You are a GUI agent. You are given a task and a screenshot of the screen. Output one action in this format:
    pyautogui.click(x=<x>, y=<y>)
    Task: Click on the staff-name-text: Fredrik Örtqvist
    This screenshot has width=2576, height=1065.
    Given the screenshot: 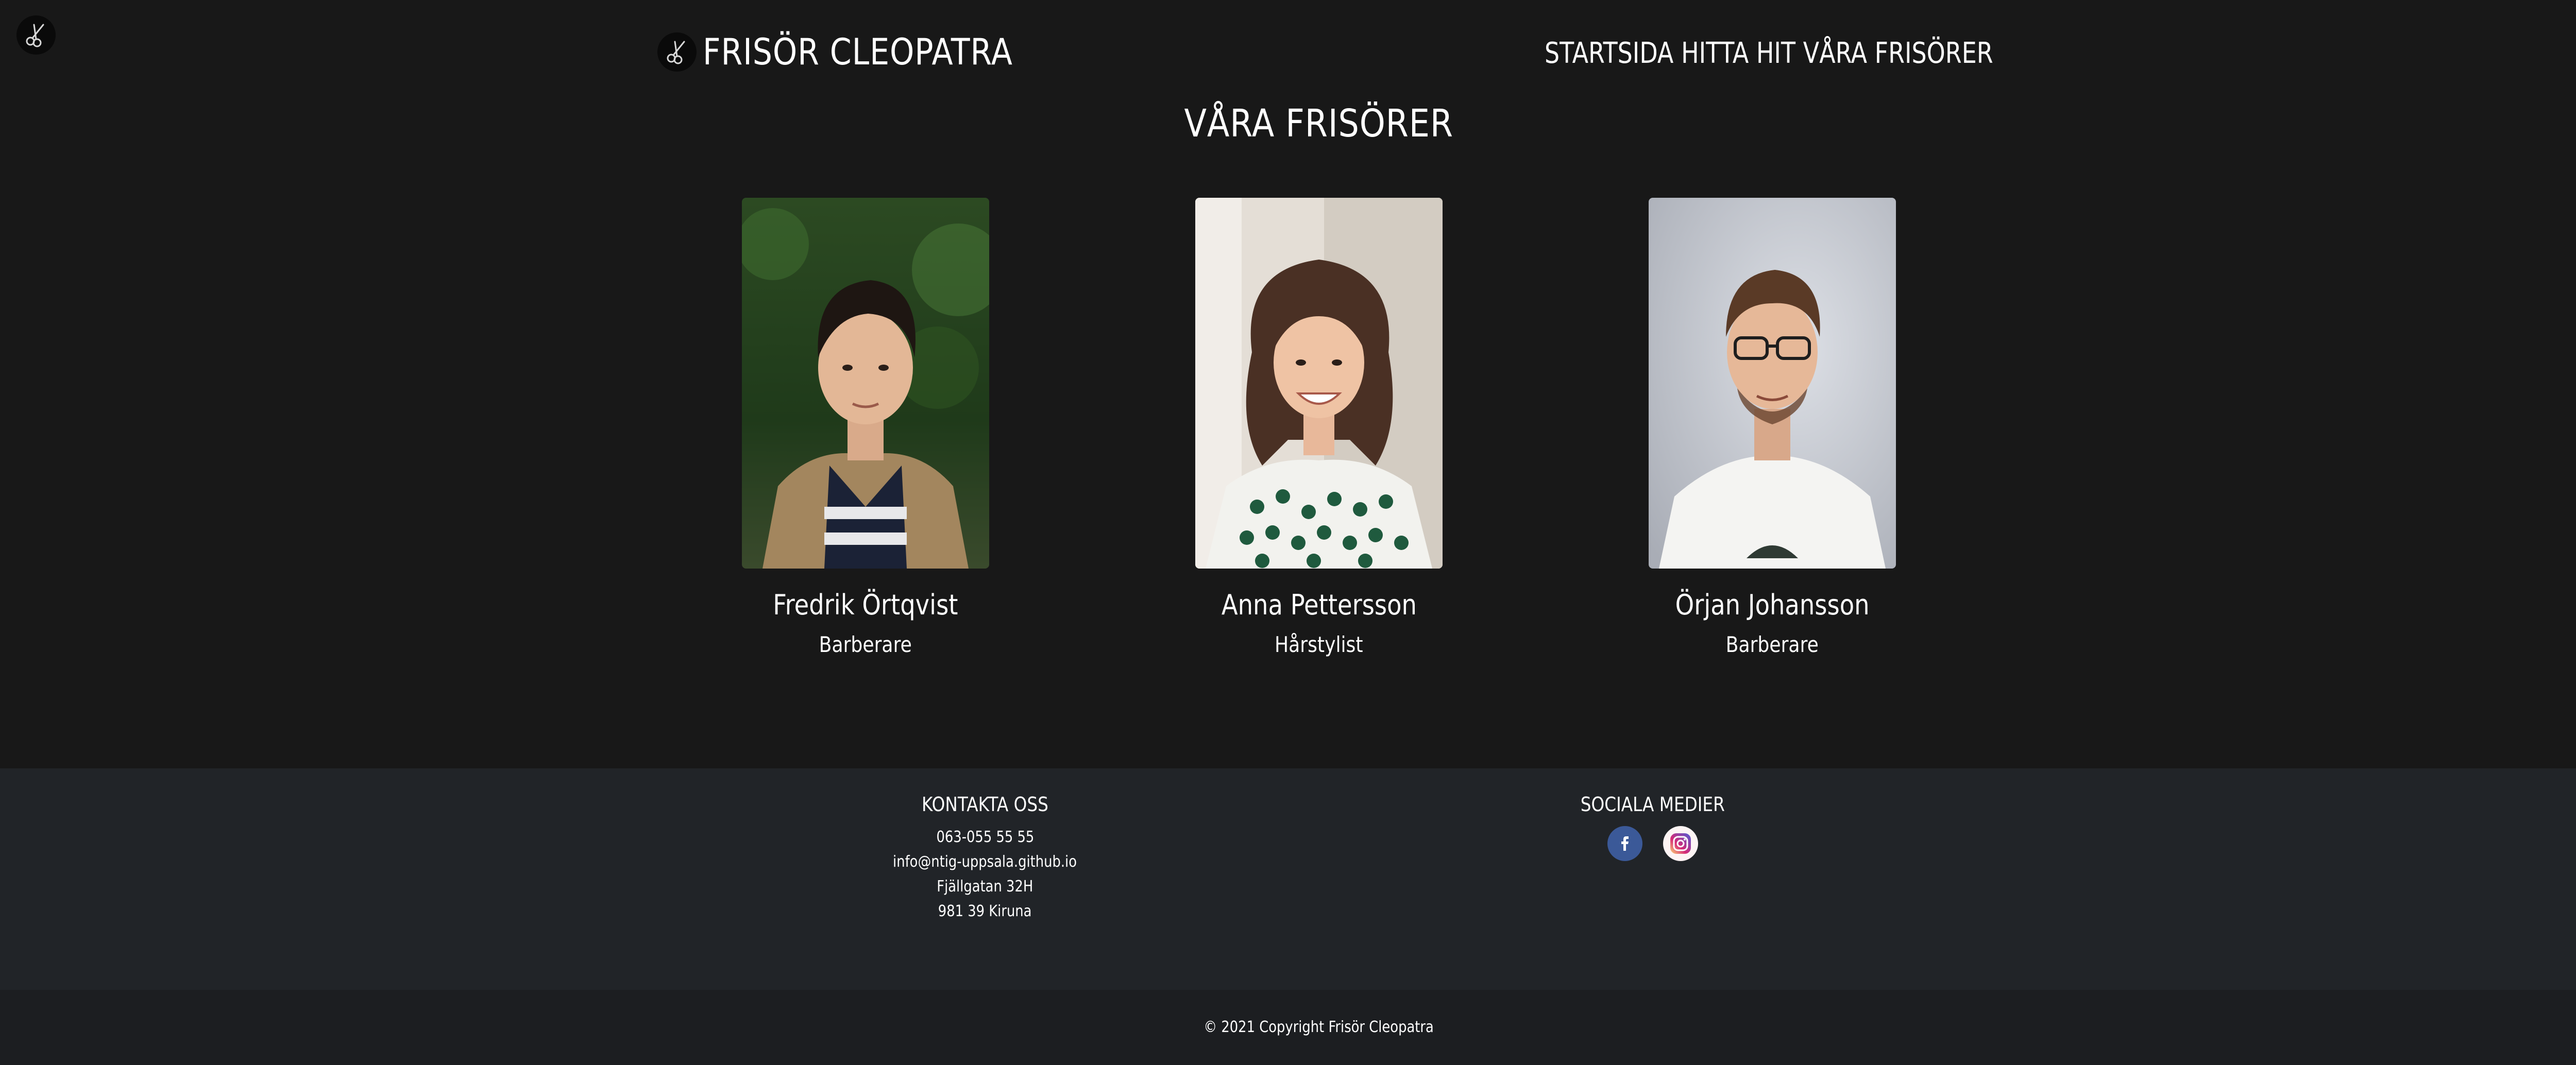 What is the action you would take?
    pyautogui.click(x=865, y=605)
    